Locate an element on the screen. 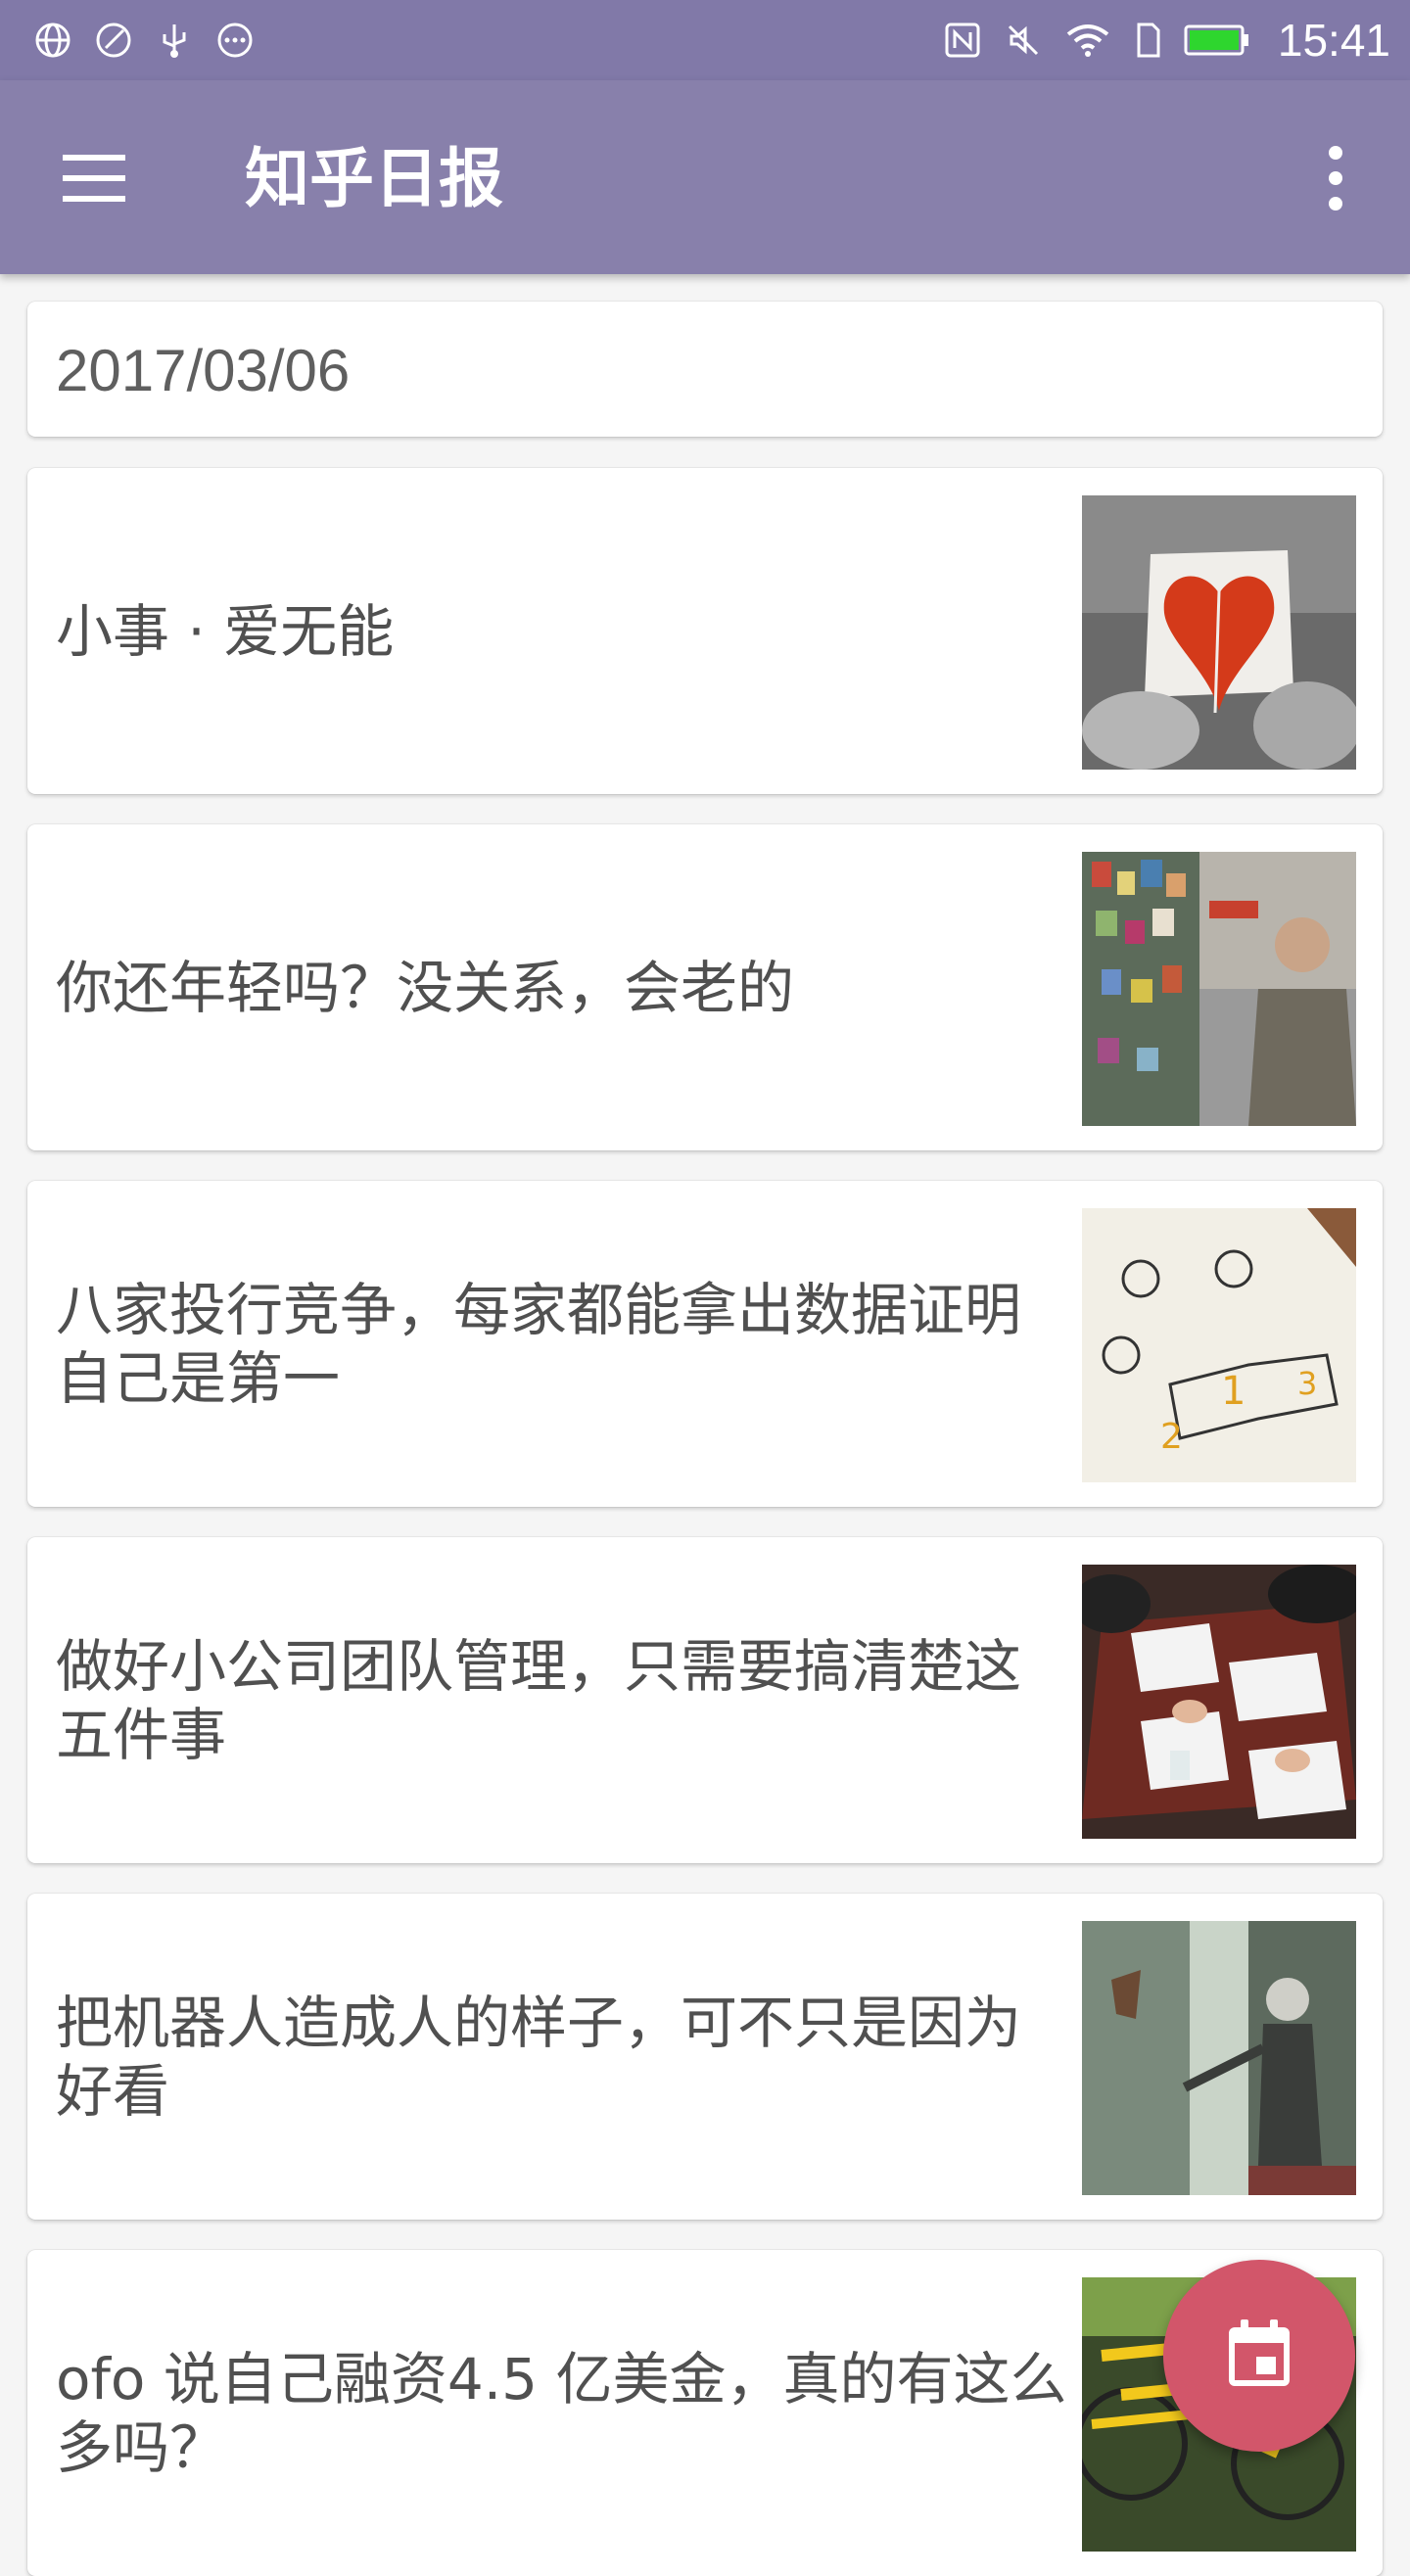  story-card: 做好小公司团队管理，只需要搞清楚这五件事 is located at coordinates (705, 1700).